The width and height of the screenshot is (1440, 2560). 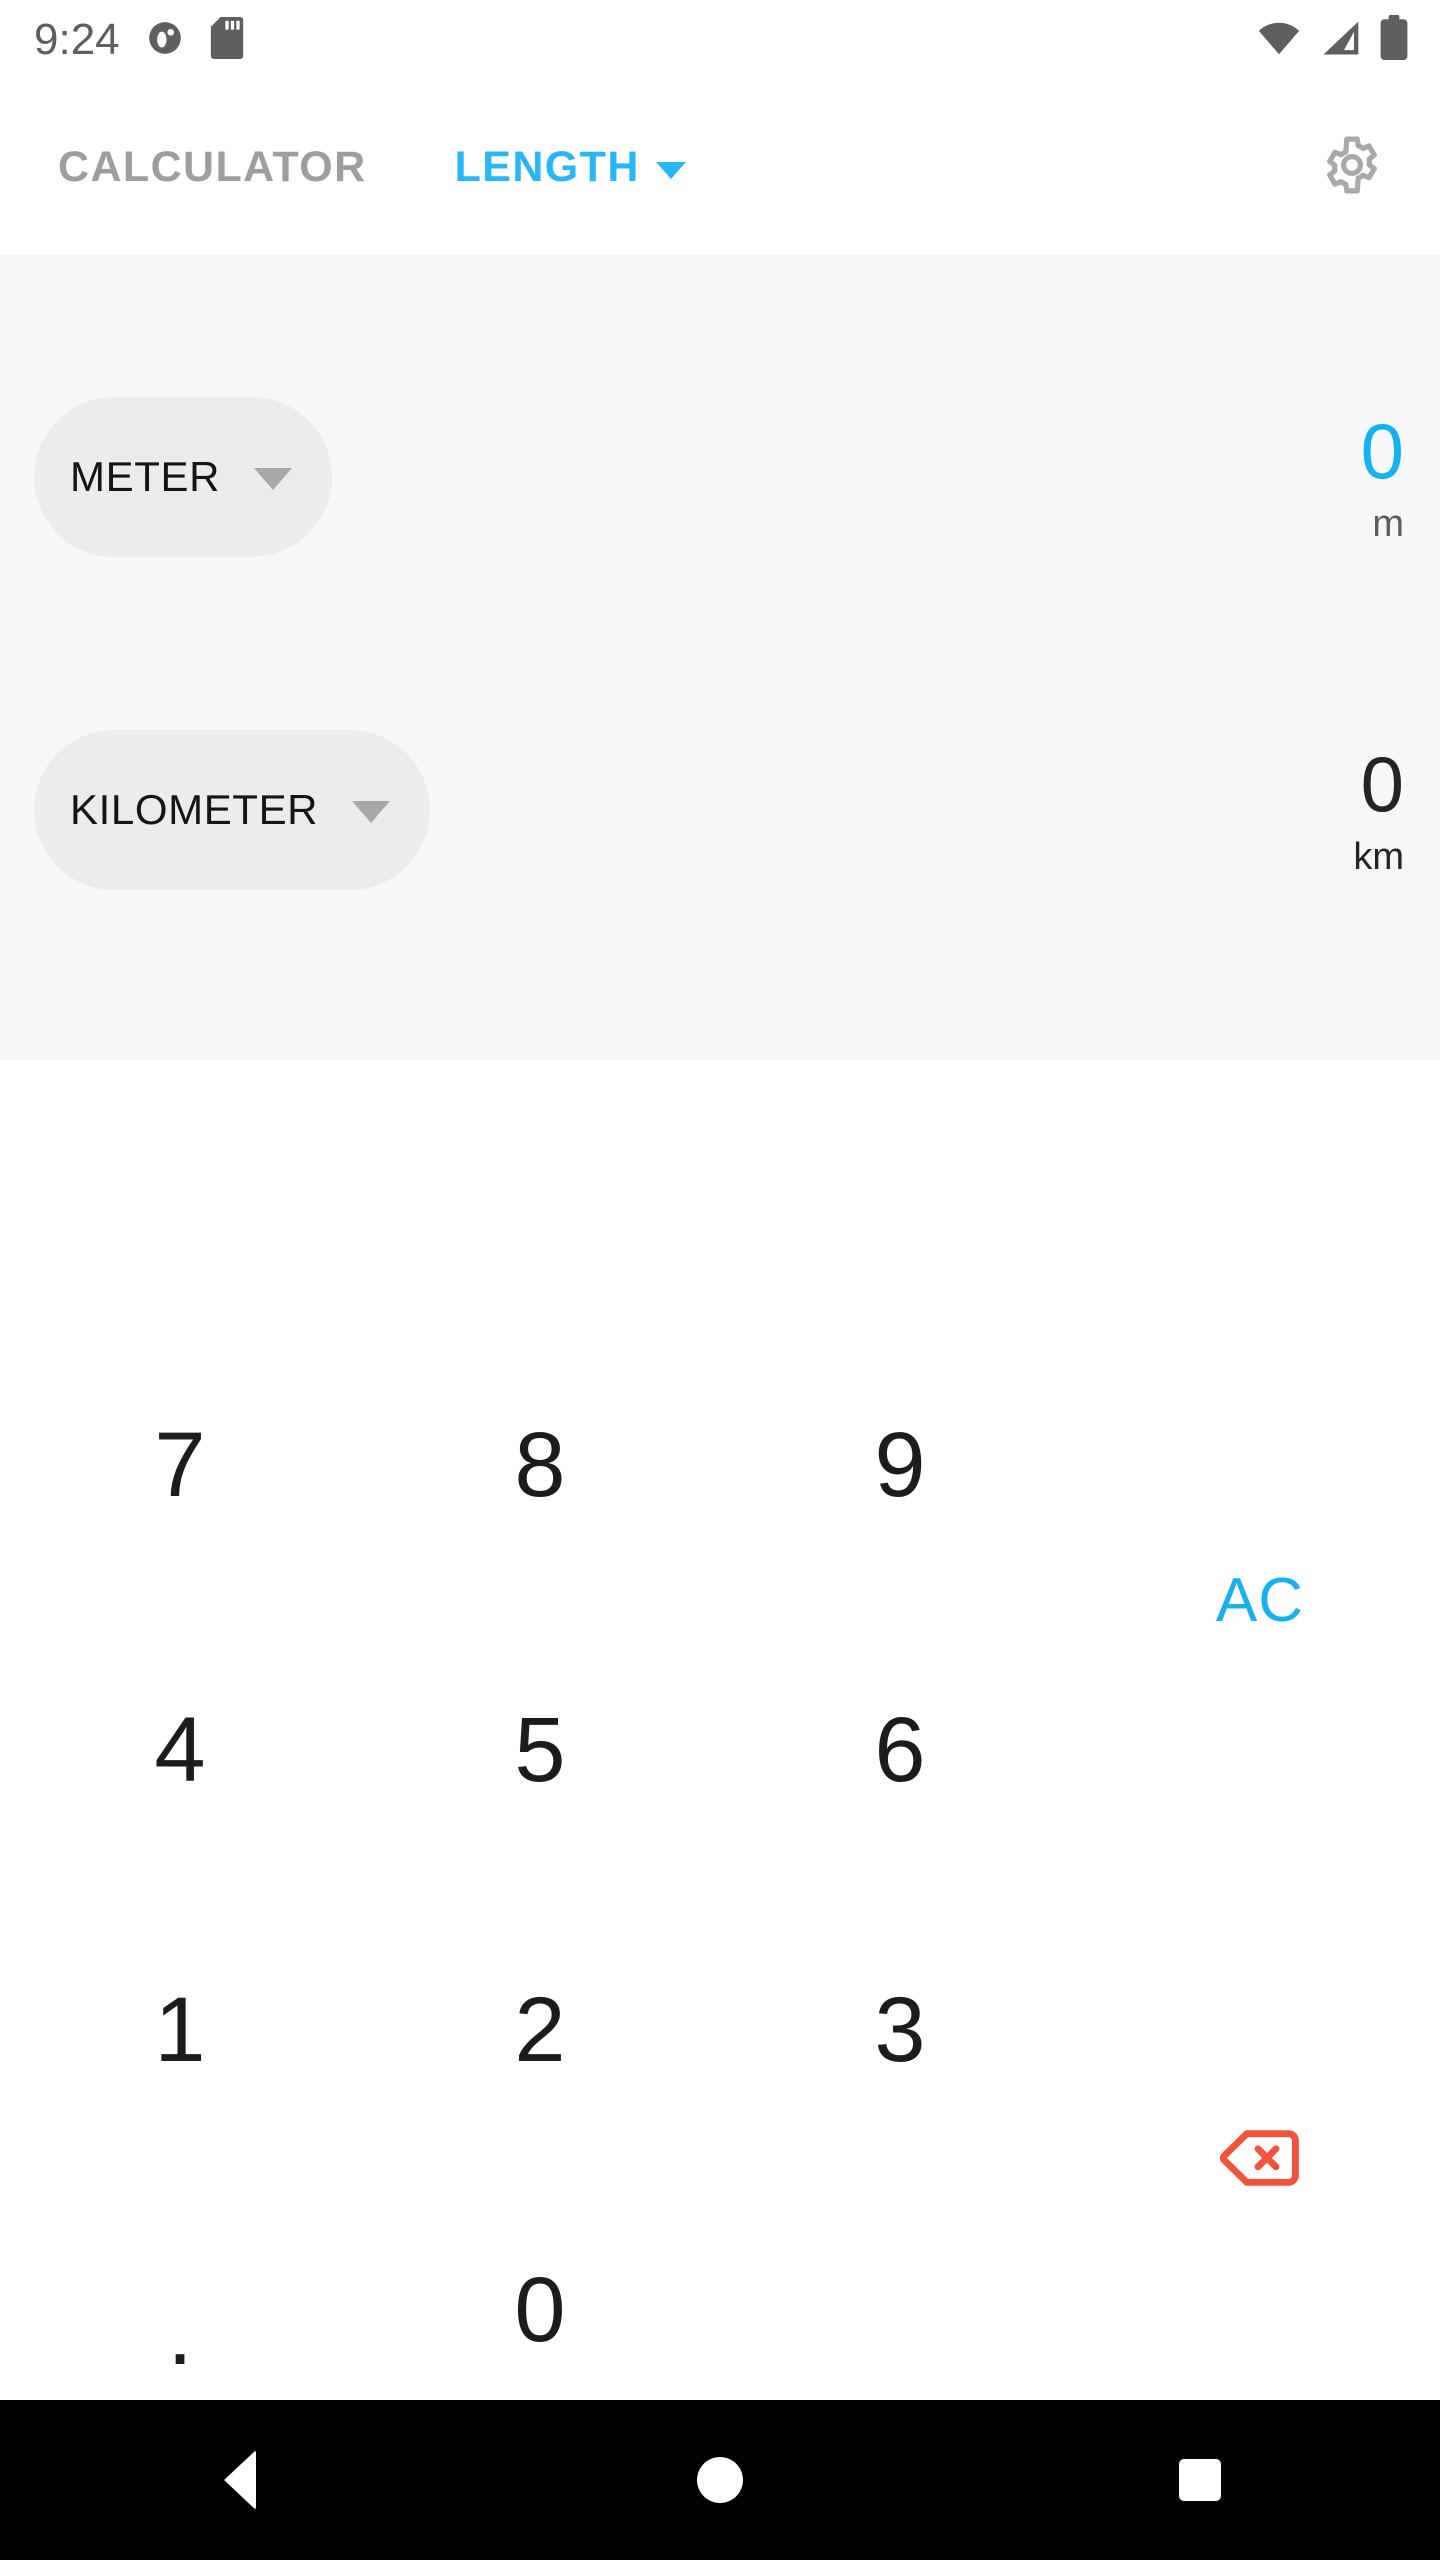 I want to click on backspace-icon, so click(x=1260, y=2160).